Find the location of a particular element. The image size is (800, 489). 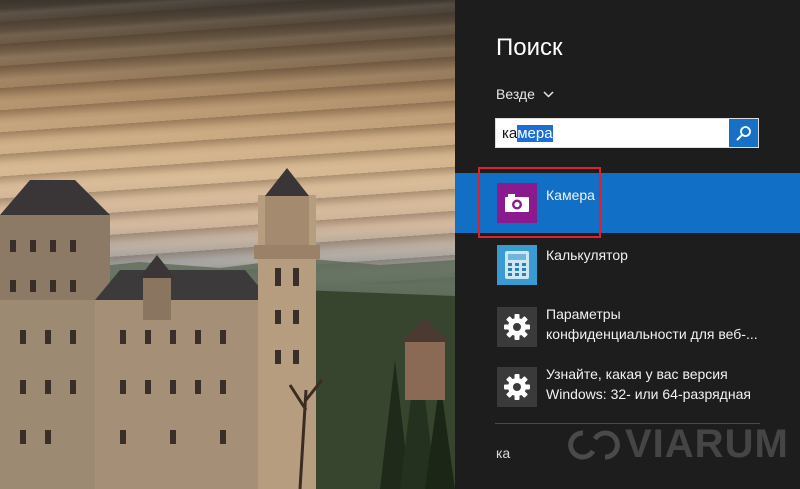

result-label-line1: Узнайте, какая у вас версия is located at coordinates (637, 374).